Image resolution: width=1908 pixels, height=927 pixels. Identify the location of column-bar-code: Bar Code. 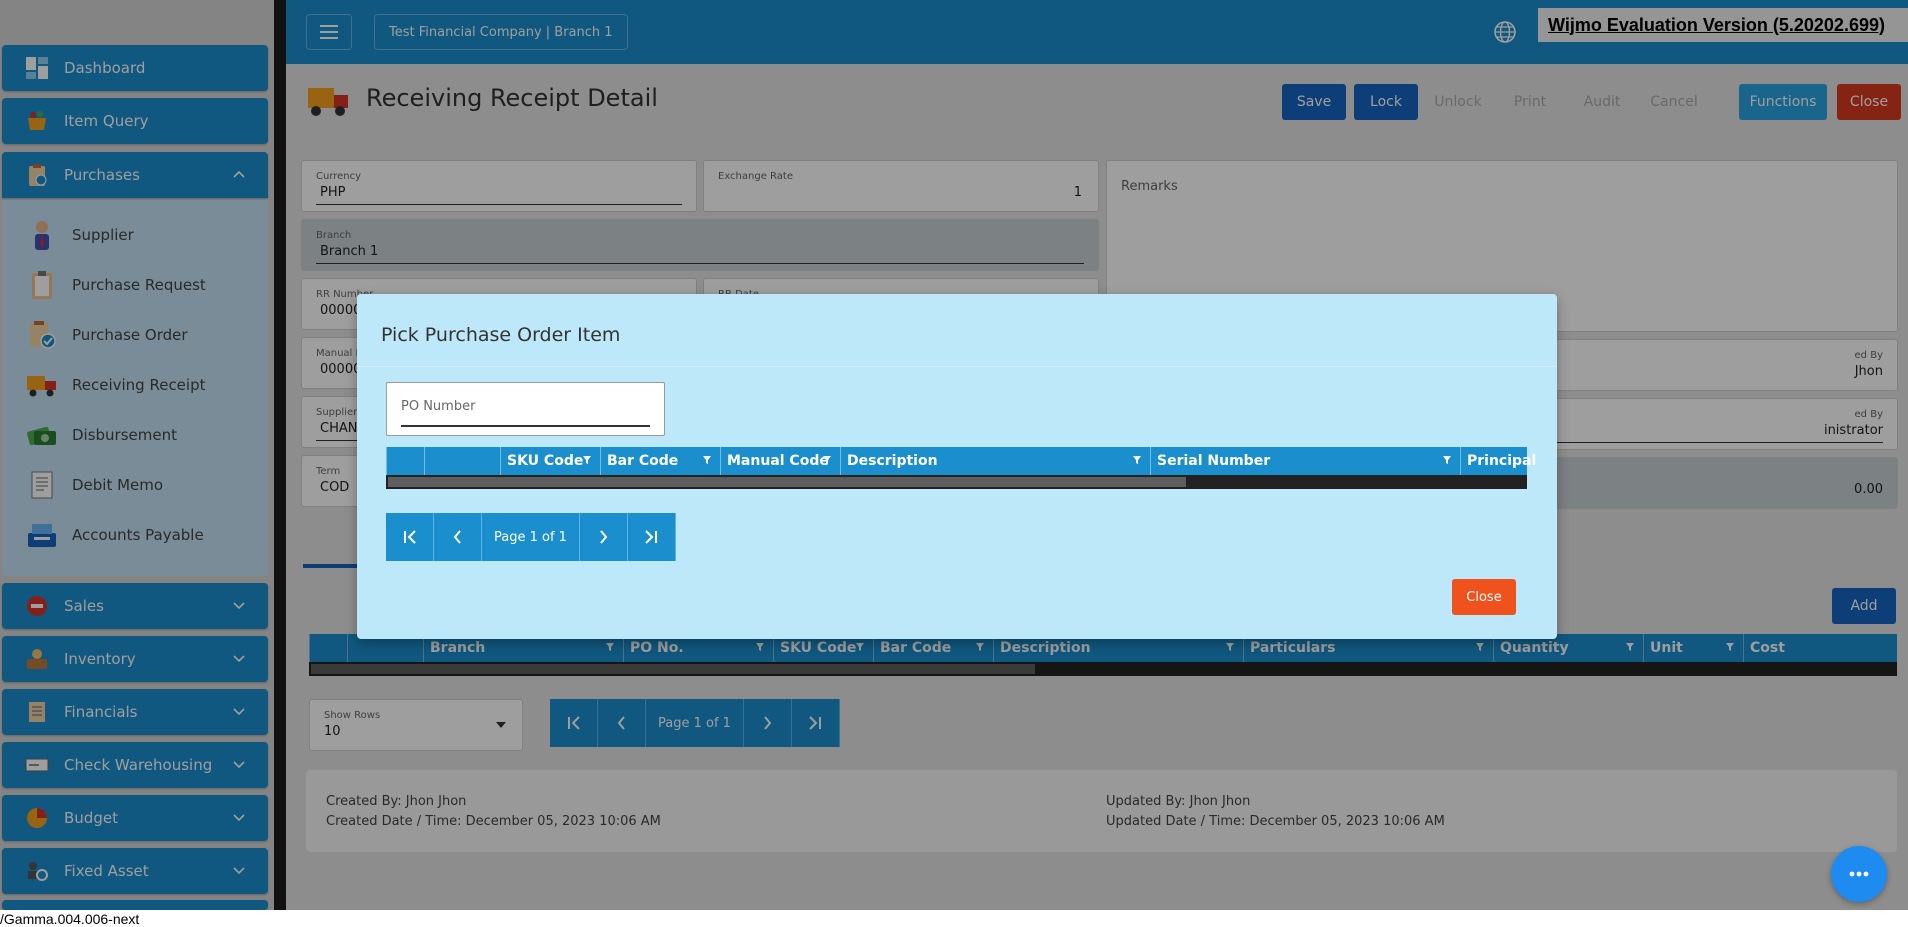
(660, 461).